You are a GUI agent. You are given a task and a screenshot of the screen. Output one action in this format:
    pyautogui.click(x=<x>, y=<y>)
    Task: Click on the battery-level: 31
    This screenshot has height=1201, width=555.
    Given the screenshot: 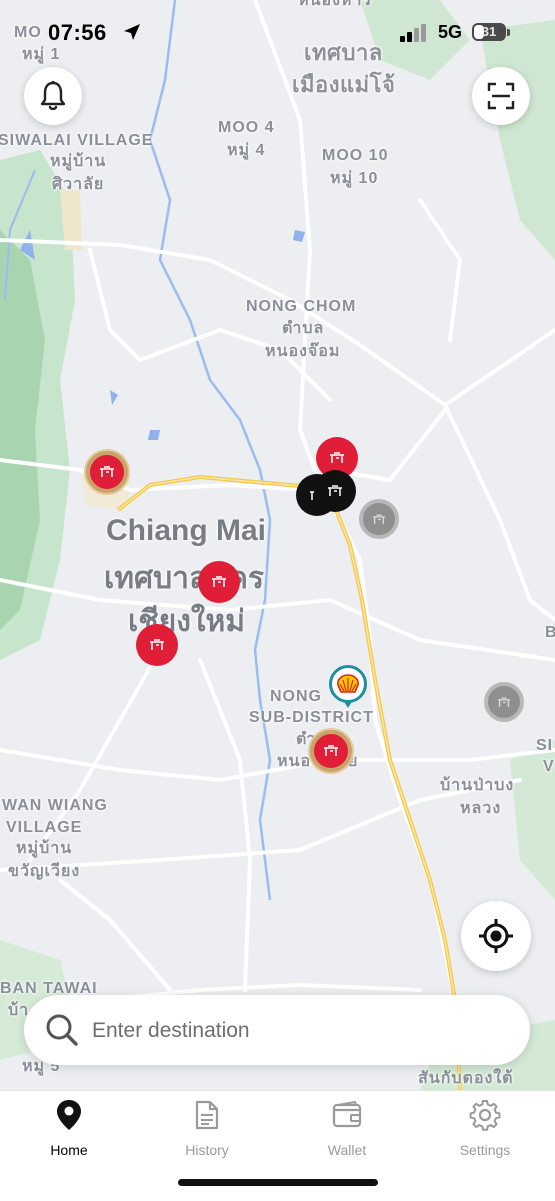 What is the action you would take?
    pyautogui.click(x=489, y=31)
    